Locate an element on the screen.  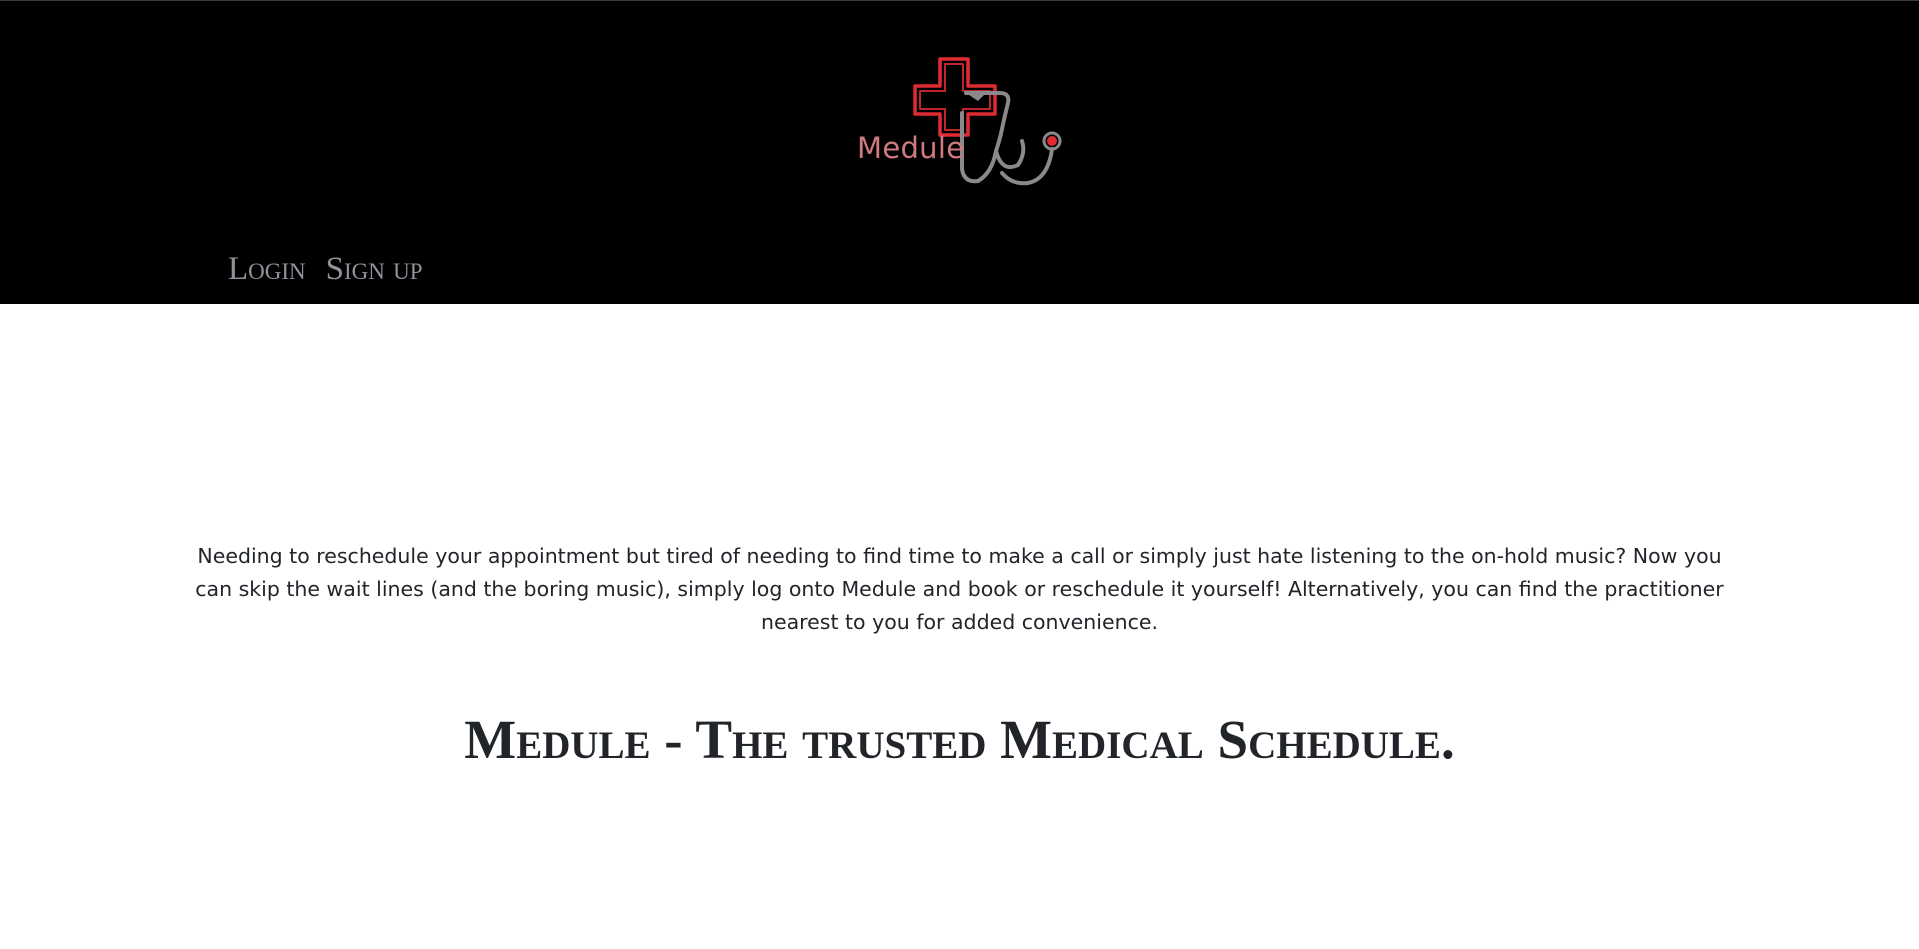
brand-logo: Medule is located at coordinates (960, 121).